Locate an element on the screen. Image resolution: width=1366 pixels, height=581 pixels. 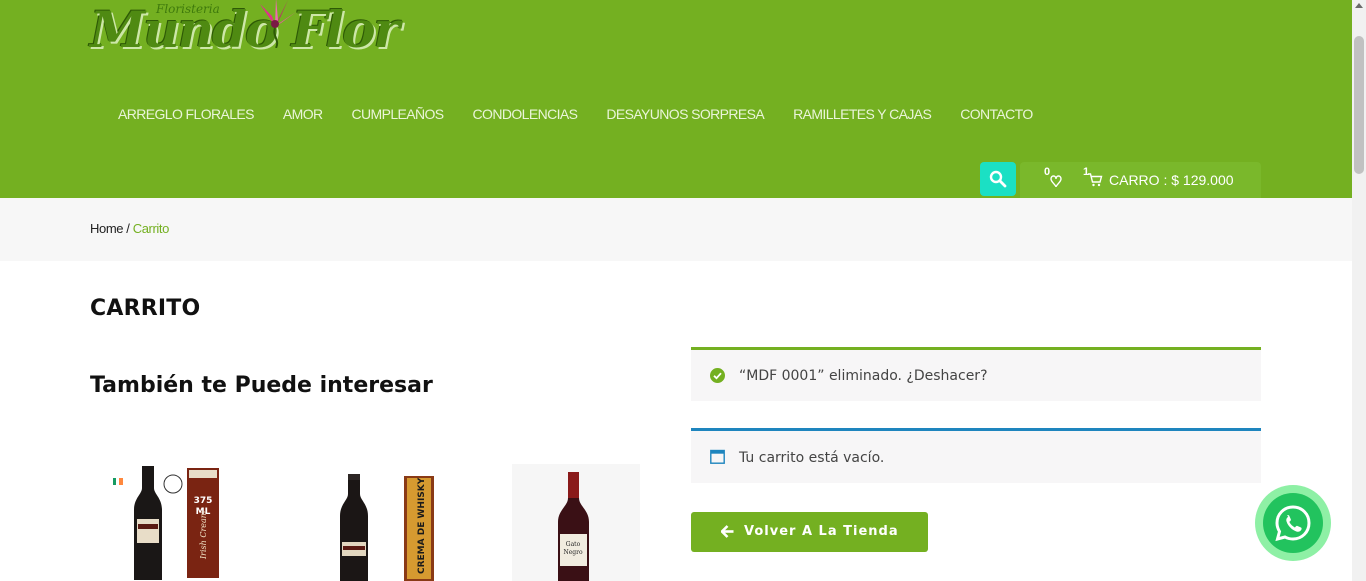
page-scrollbar is located at coordinates (1359, 290).